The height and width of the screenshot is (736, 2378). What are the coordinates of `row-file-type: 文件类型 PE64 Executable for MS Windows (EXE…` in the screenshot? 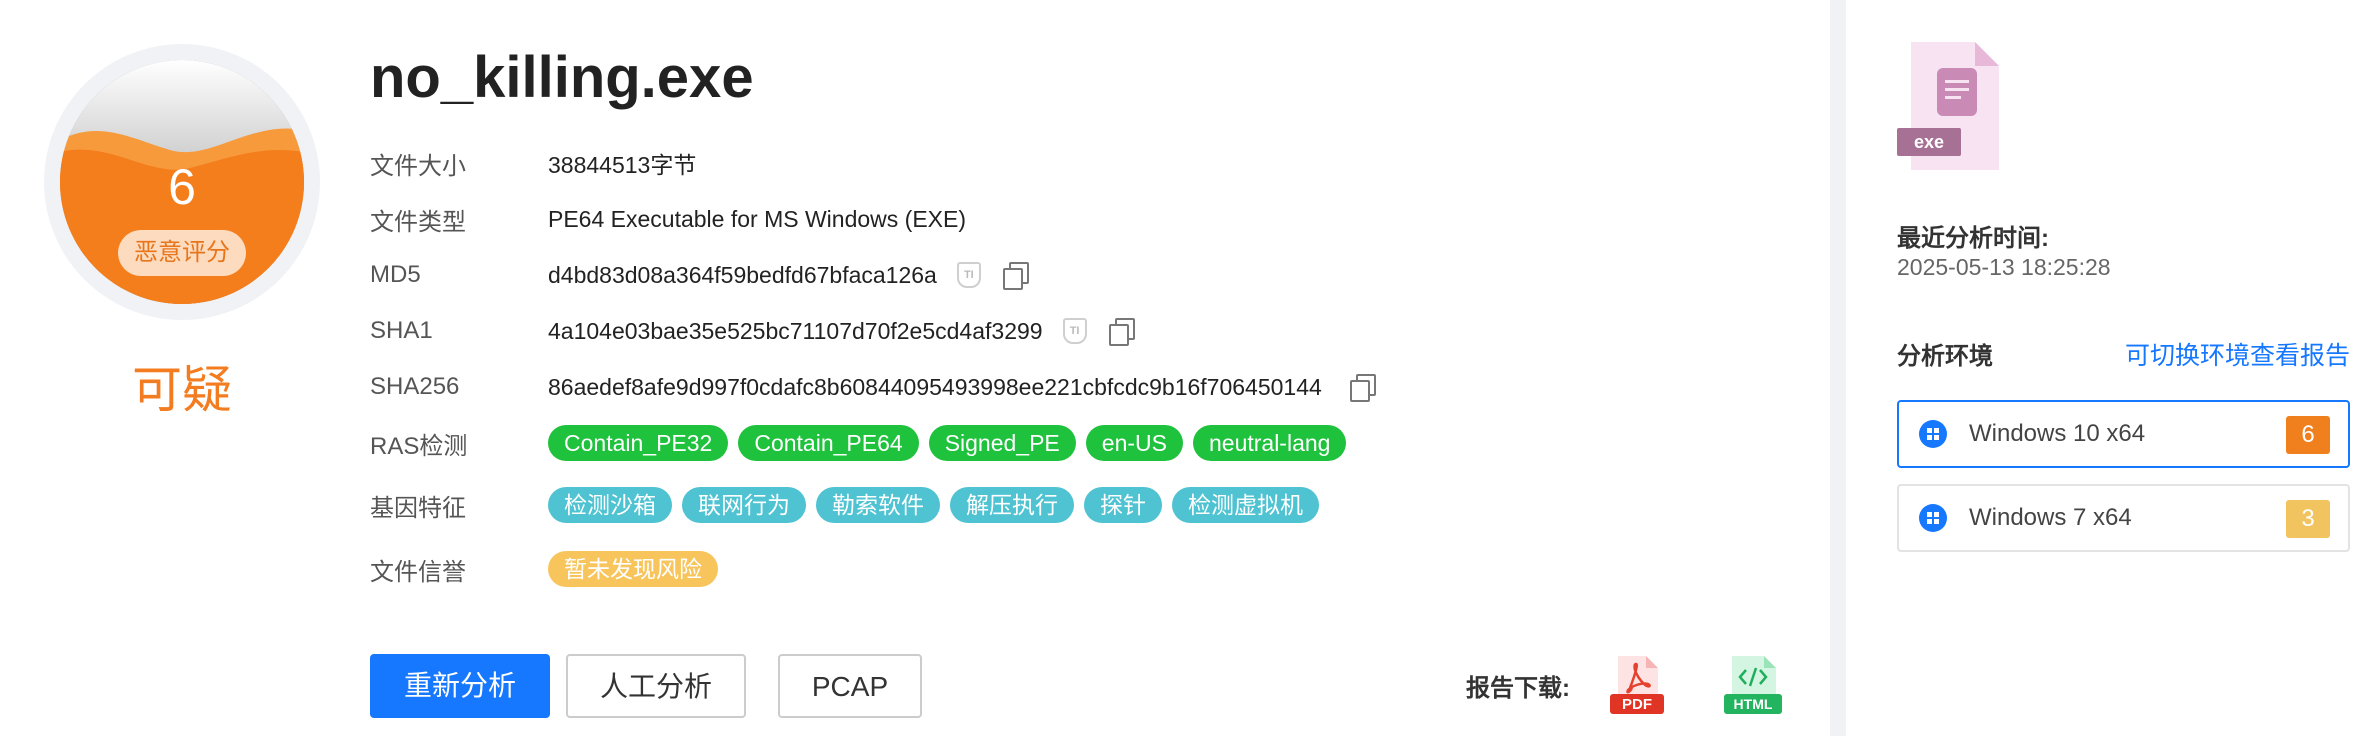 It's located at (668, 219).